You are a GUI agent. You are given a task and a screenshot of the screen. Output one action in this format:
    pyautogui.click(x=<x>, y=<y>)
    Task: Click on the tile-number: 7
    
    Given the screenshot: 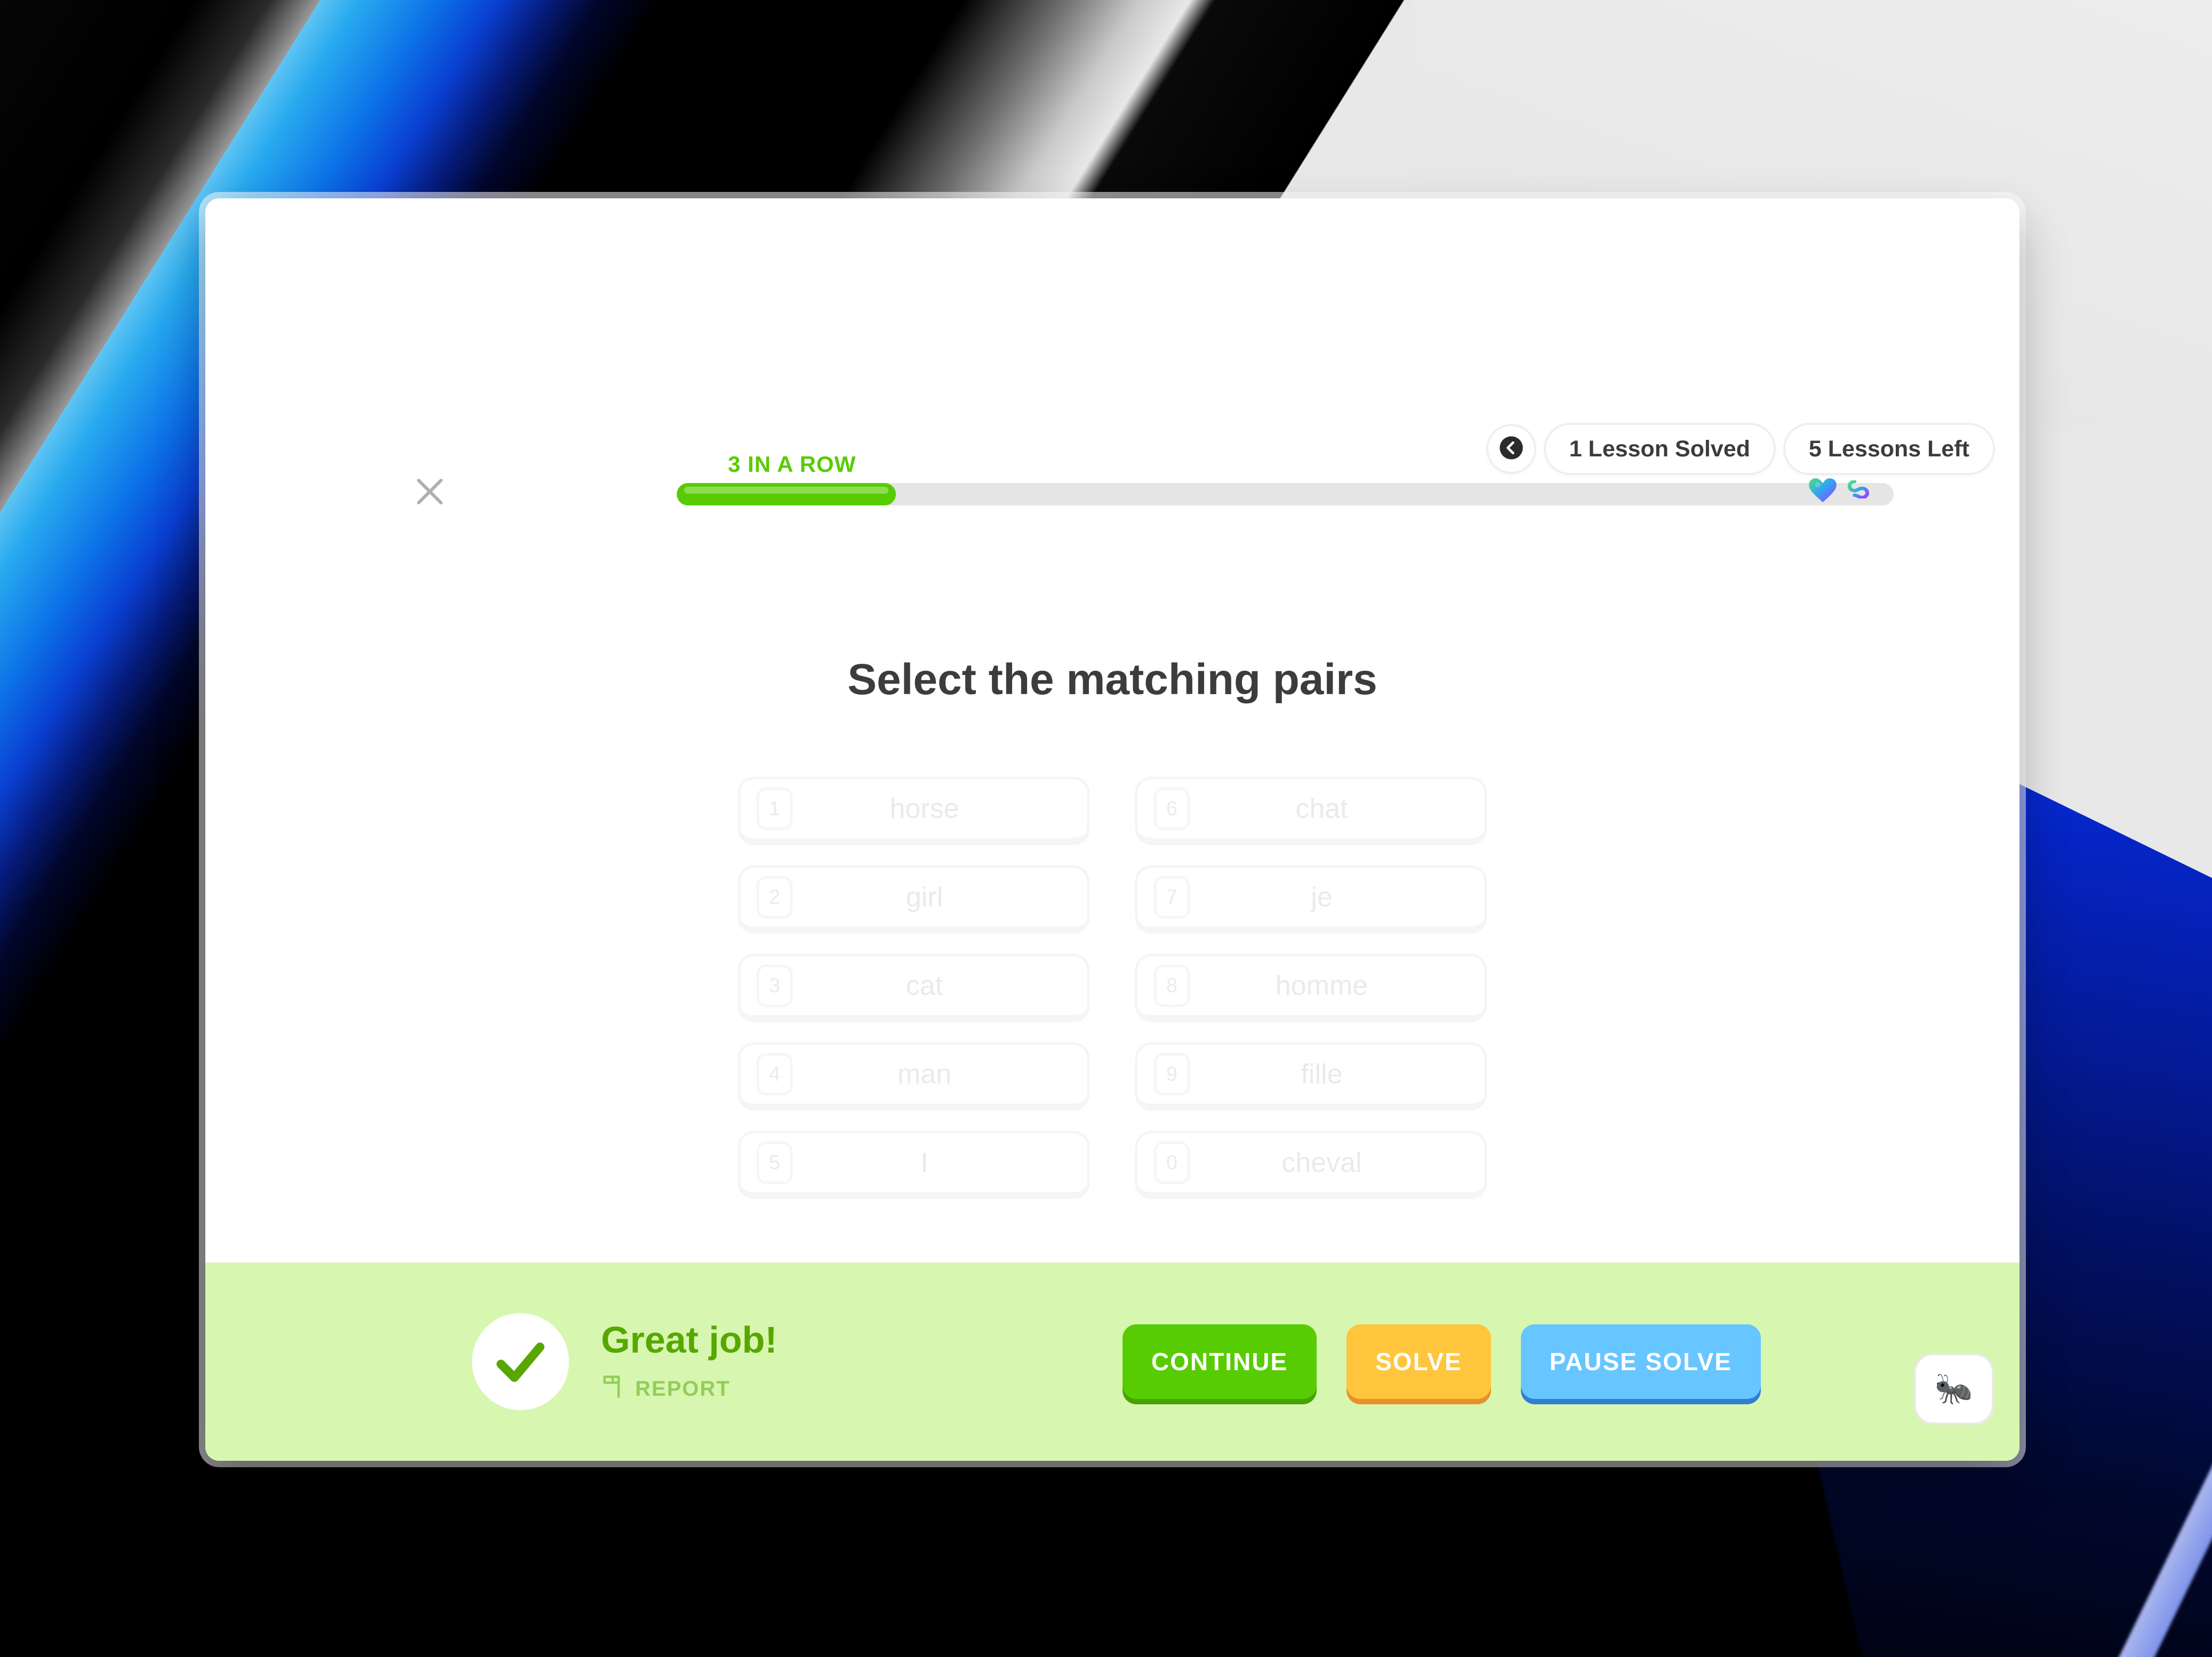 What is the action you would take?
    pyautogui.click(x=1171, y=897)
    